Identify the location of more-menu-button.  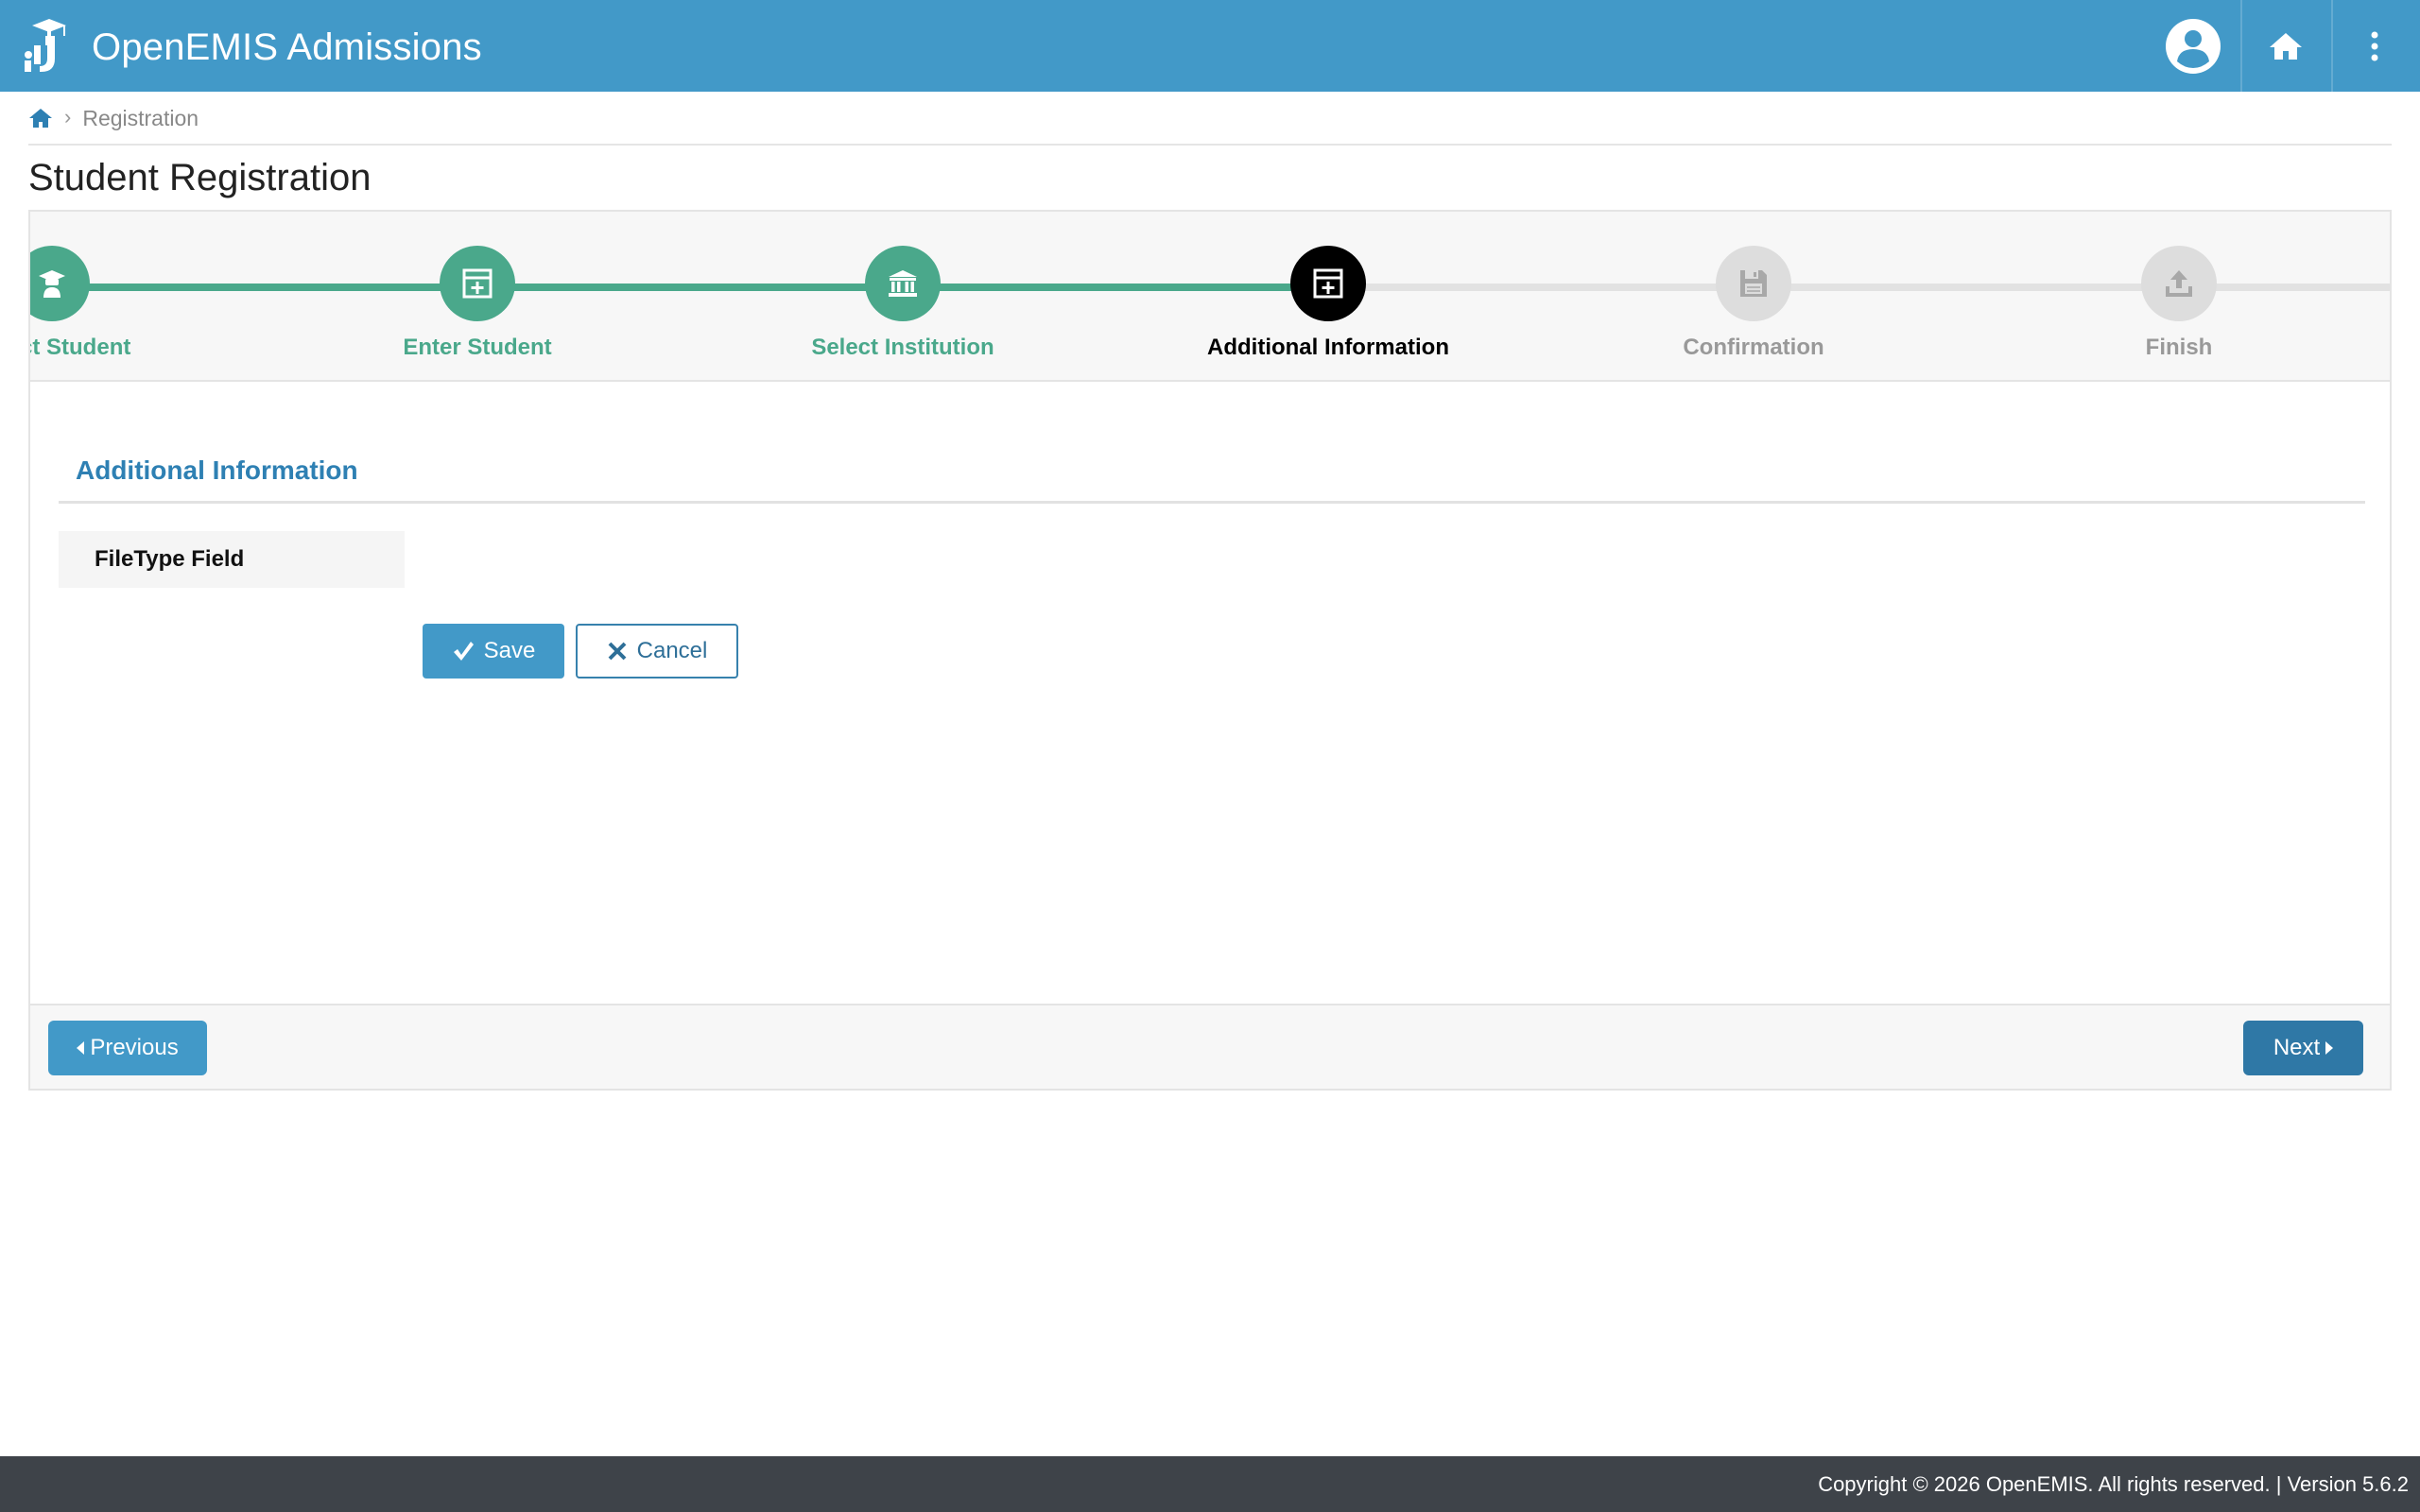
(2374, 46).